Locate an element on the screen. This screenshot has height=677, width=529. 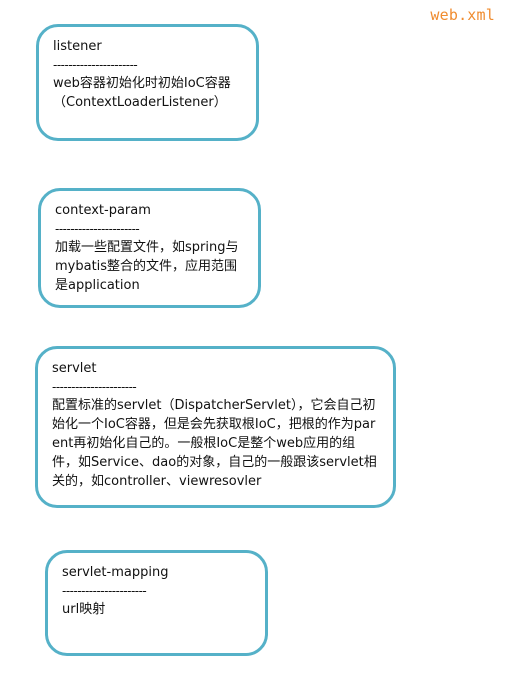
servlet-mapping-title: servlet-mapping is located at coordinates (115, 572).